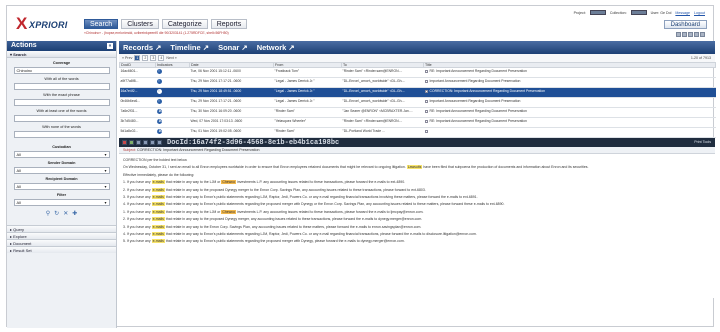 This screenshot has height=332, width=720. I want to click on cell-date: Tue, 06 Nov 2001 15:12:11 -0600, so click(231, 72).